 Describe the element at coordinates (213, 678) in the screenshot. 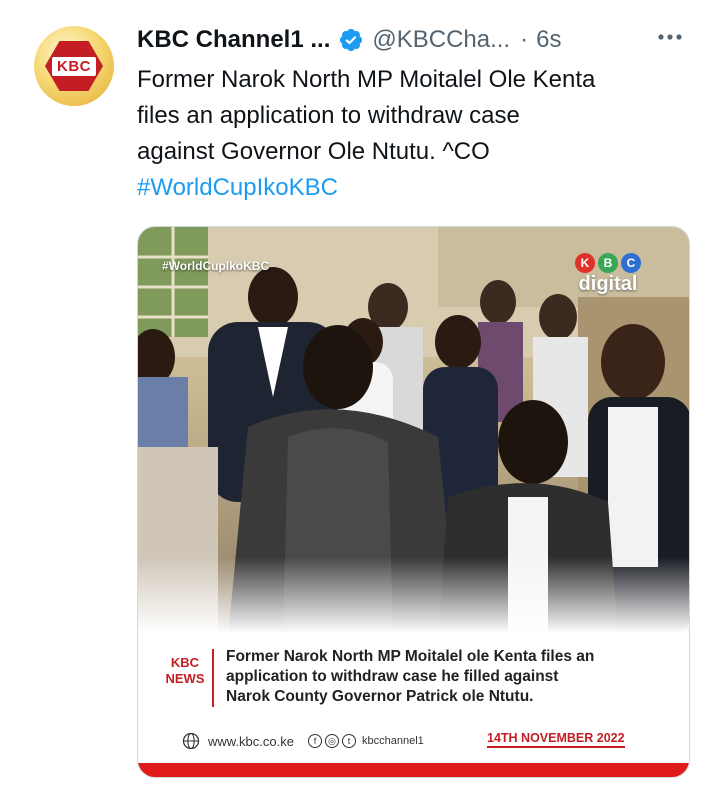

I see `divider` at that location.